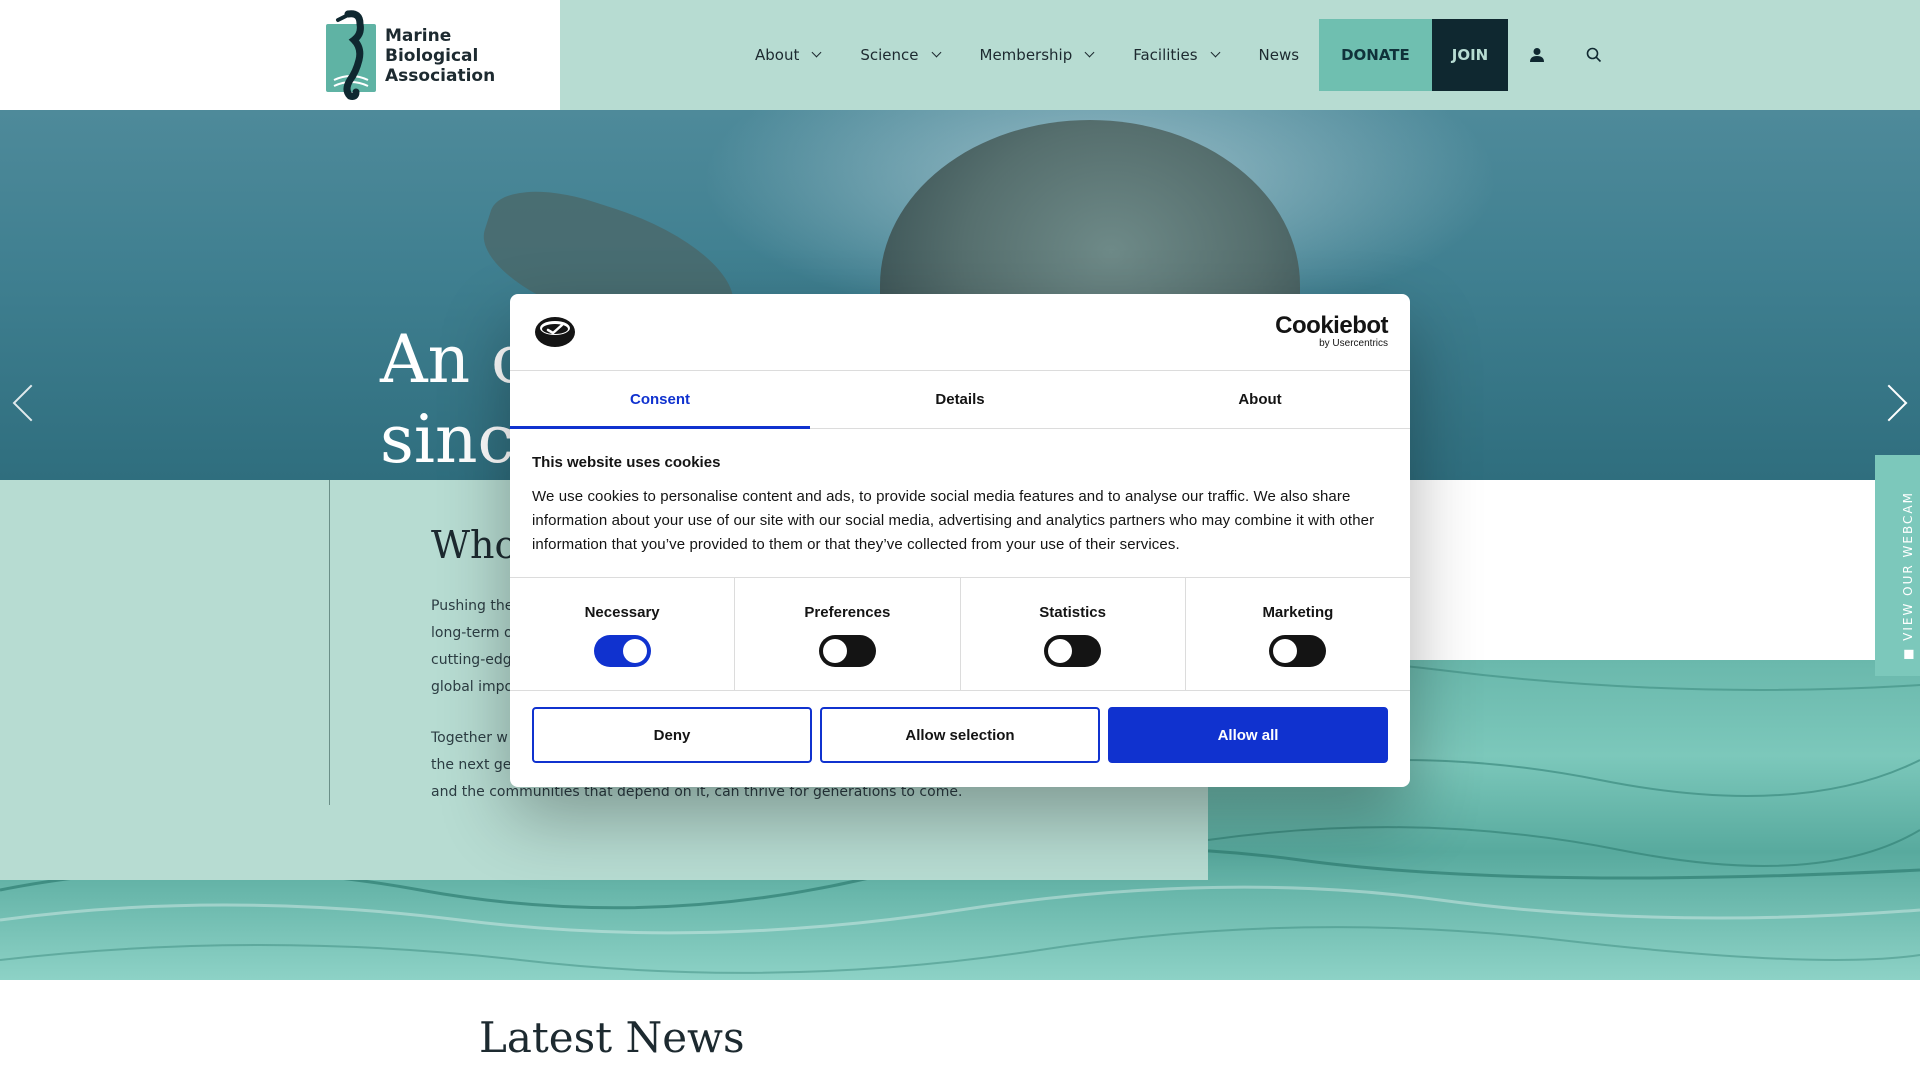  I want to click on preferences-toggle, so click(847, 651).